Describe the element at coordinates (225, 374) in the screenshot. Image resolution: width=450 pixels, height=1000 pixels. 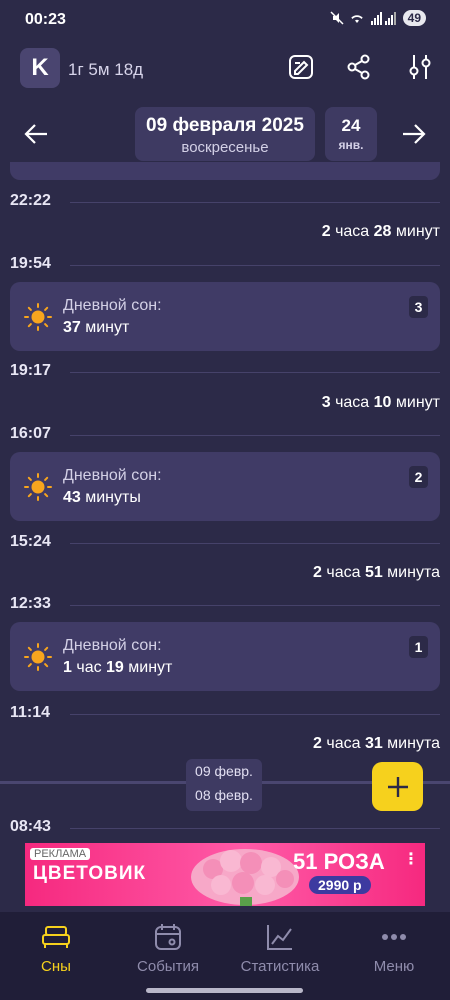
I see `time-marker: 19:17` at that location.